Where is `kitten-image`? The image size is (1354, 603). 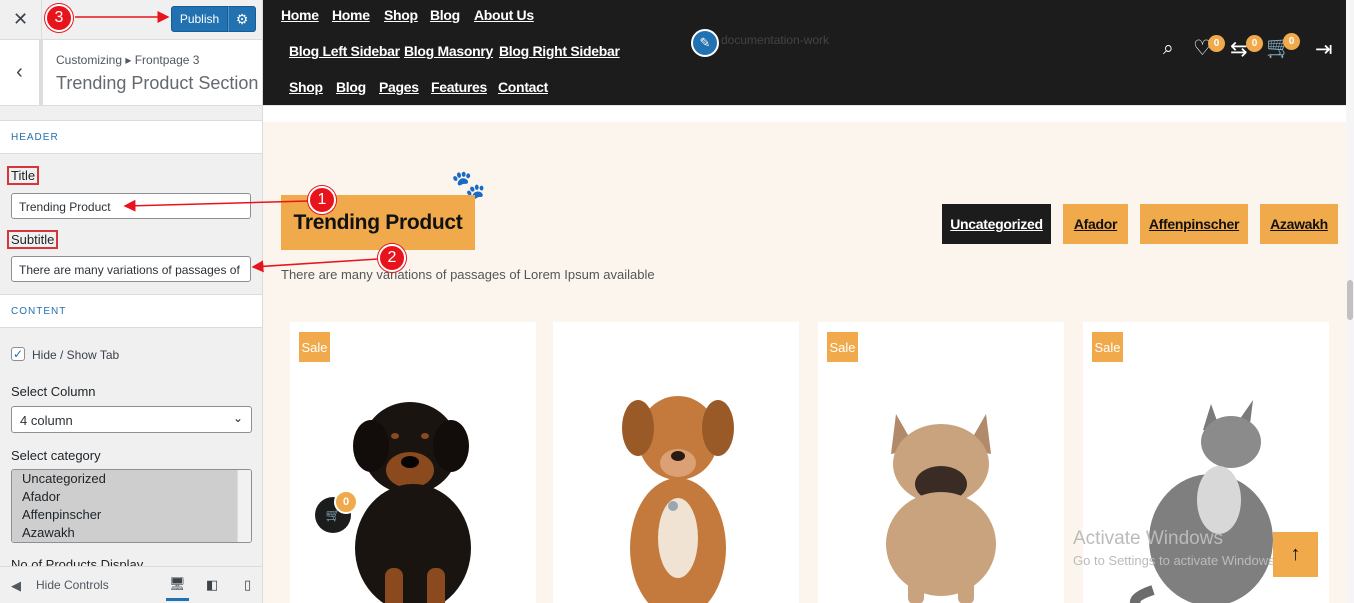
kitten-image is located at coordinates (1208, 496).